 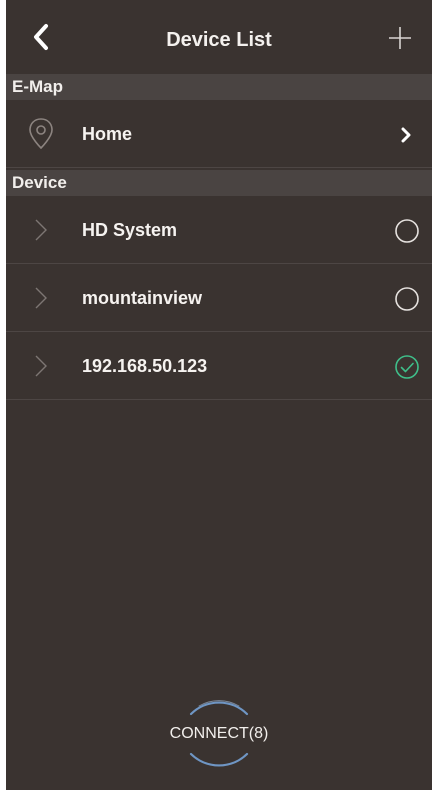 I want to click on connect-button: CONNECT(8), so click(x=219, y=734).